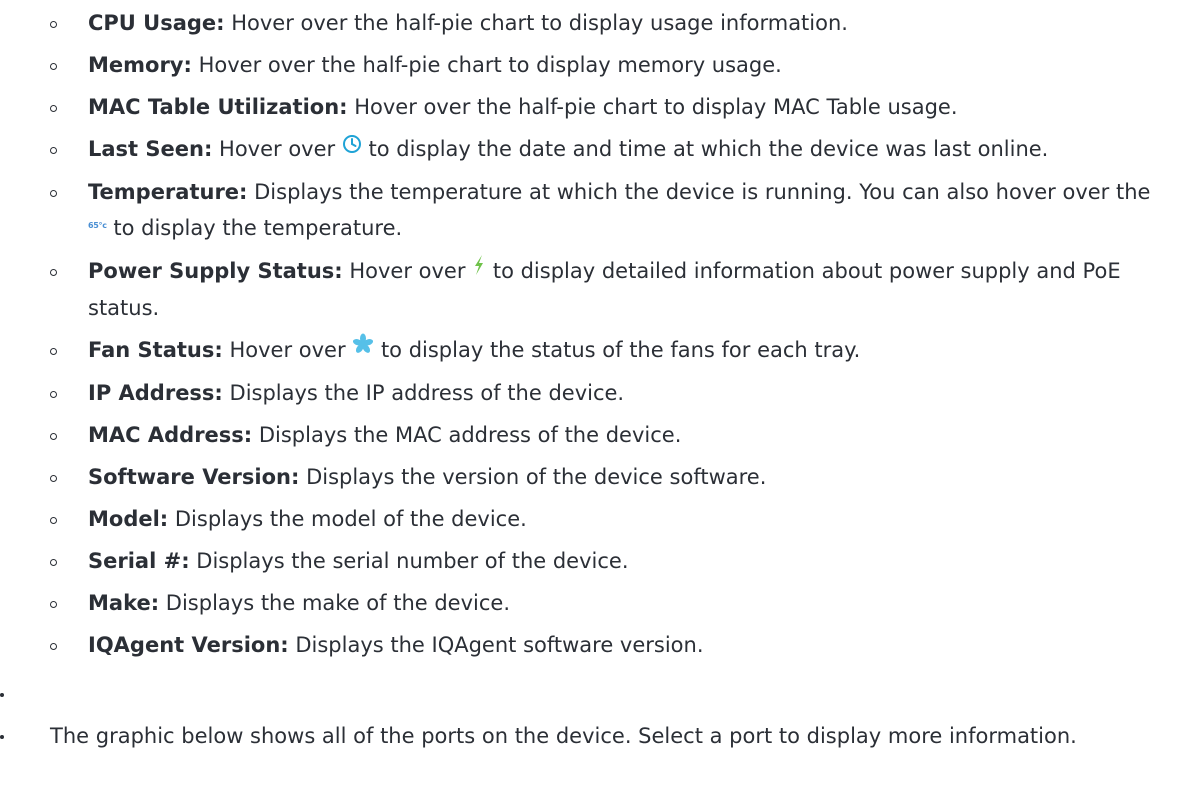 This screenshot has width=1186, height=806. Describe the element at coordinates (156, 23) in the screenshot. I see `item-term: CPU Usage:` at that location.